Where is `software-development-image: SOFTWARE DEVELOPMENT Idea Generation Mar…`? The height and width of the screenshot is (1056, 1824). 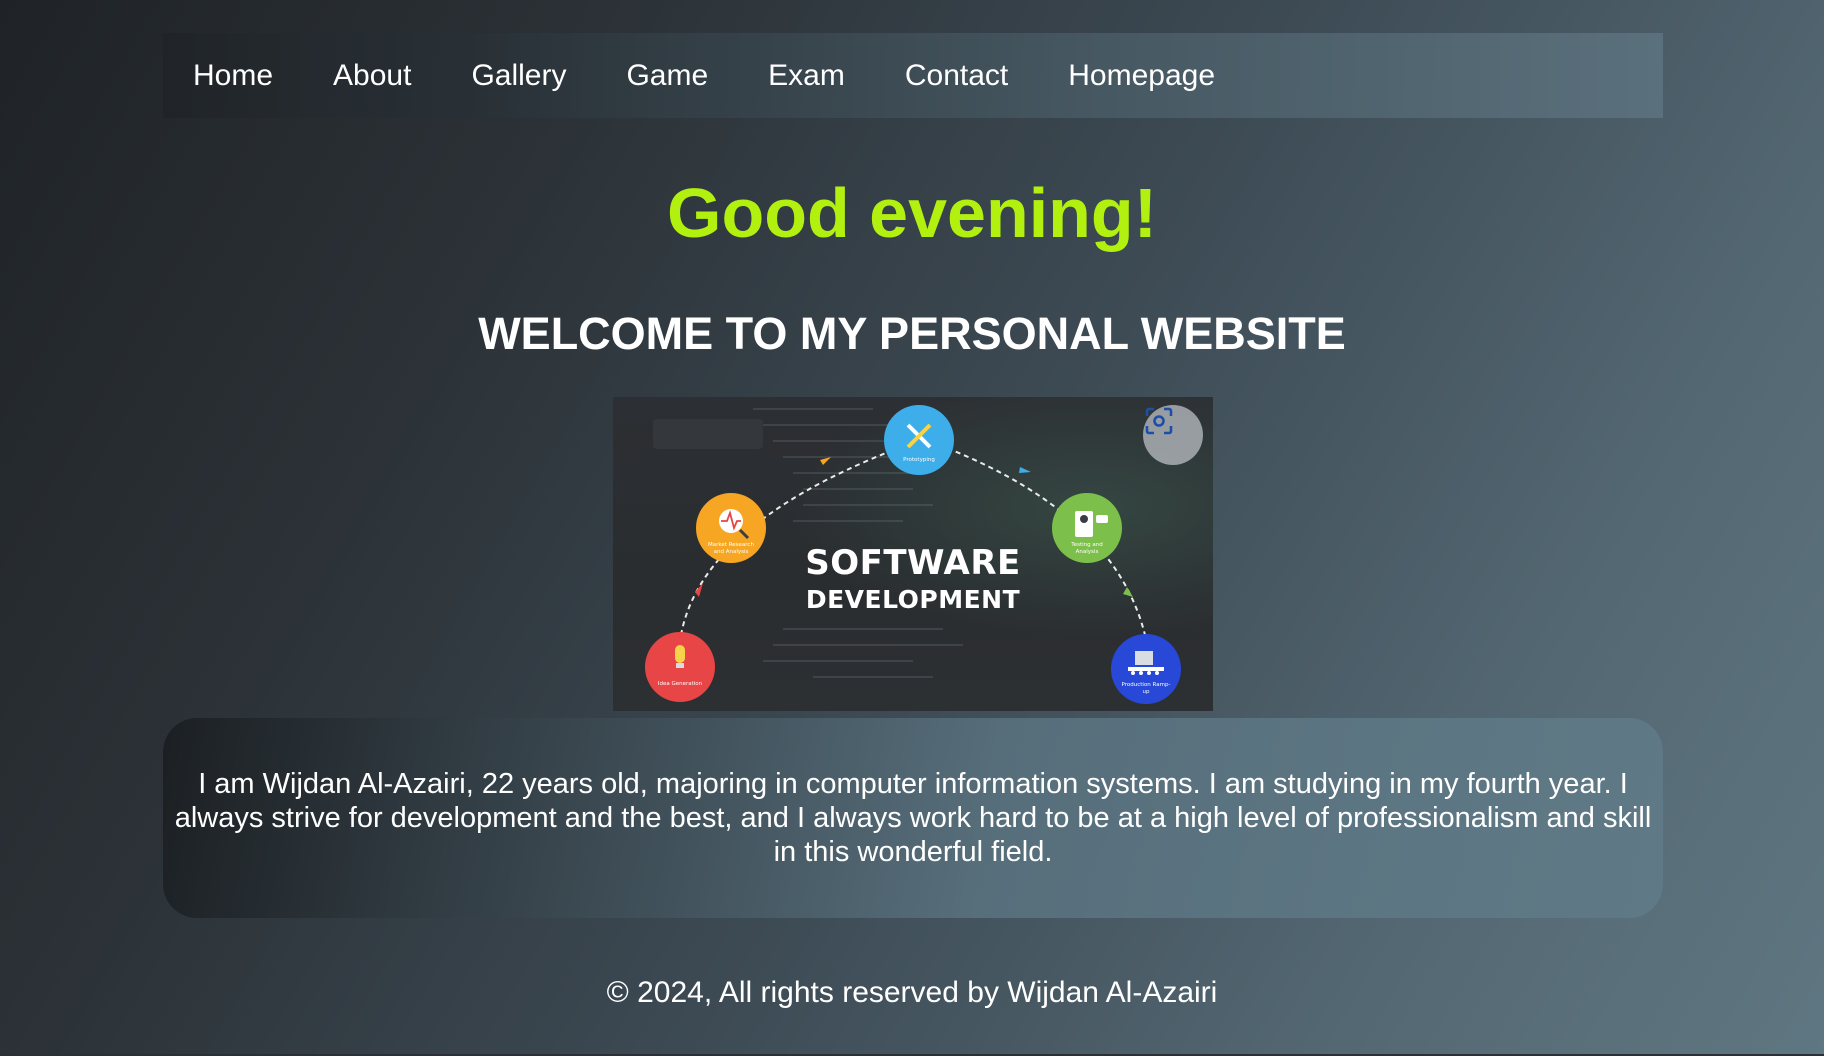
software-development-image: SOFTWARE DEVELOPMENT Idea Generation Mar… is located at coordinates (913, 554).